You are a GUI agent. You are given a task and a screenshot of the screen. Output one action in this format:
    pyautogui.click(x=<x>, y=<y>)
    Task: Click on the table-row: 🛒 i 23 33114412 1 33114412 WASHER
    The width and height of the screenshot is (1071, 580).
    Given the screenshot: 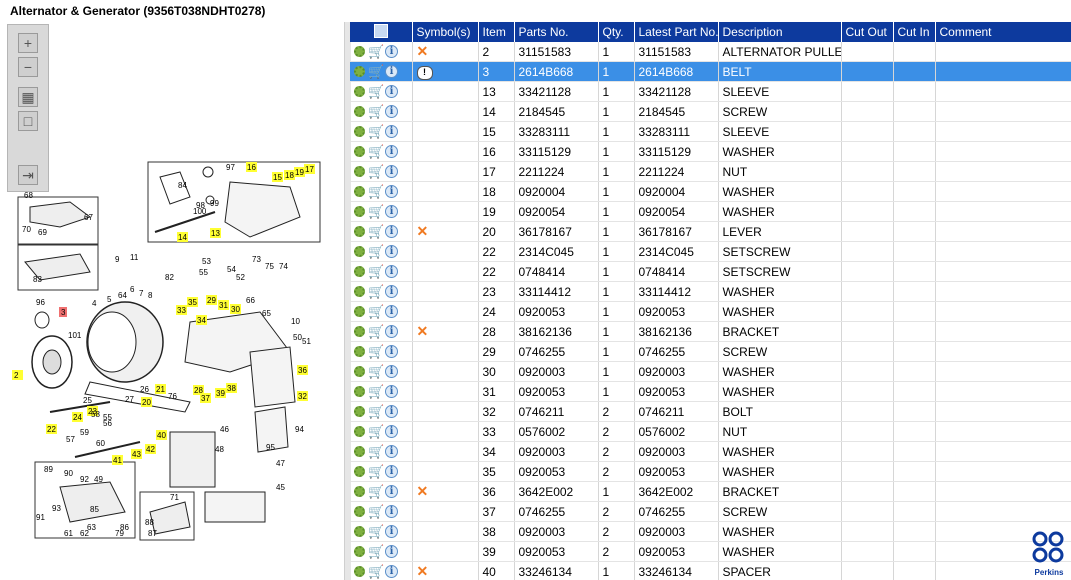 What is the action you would take?
    pyautogui.click(x=710, y=291)
    